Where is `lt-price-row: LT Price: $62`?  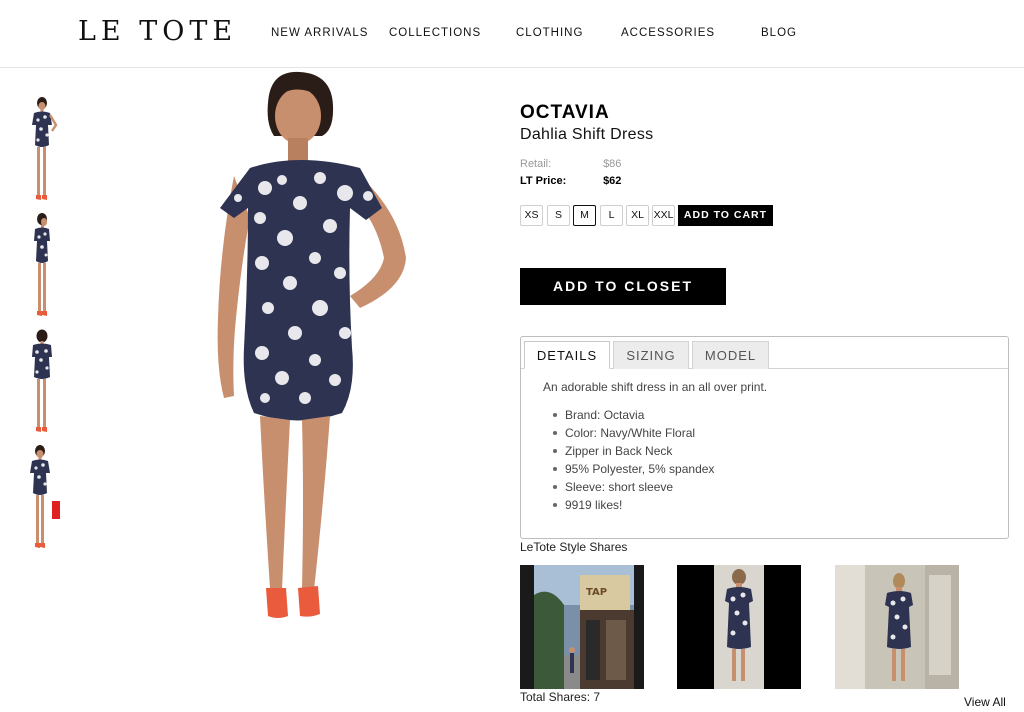
lt-price-row: LT Price: $62 is located at coordinates (570, 181).